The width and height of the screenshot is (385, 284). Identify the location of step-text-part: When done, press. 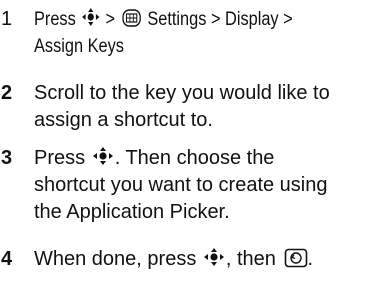
(115, 259).